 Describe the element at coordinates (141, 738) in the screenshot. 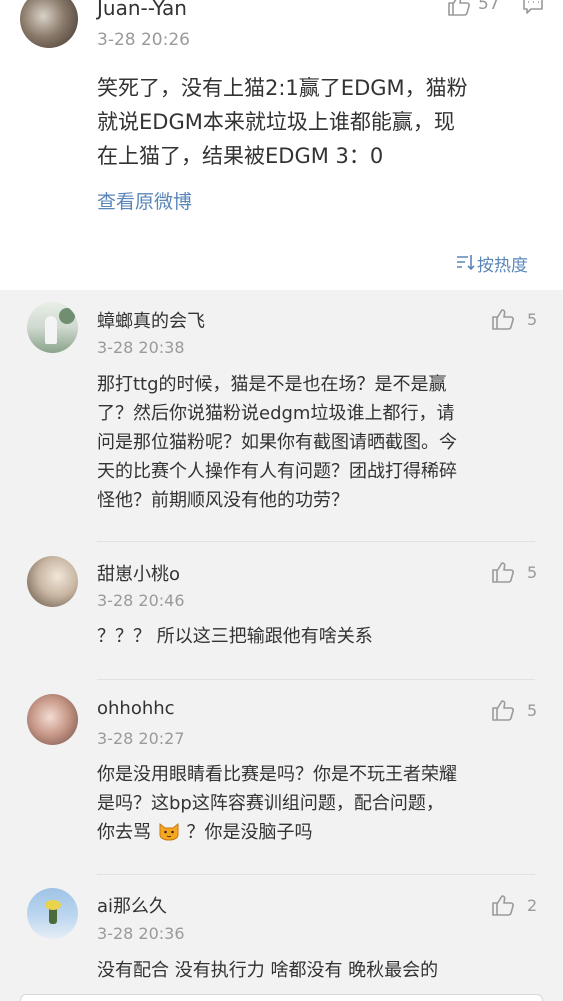

I see `comment-time: 3-28 20:27` at that location.